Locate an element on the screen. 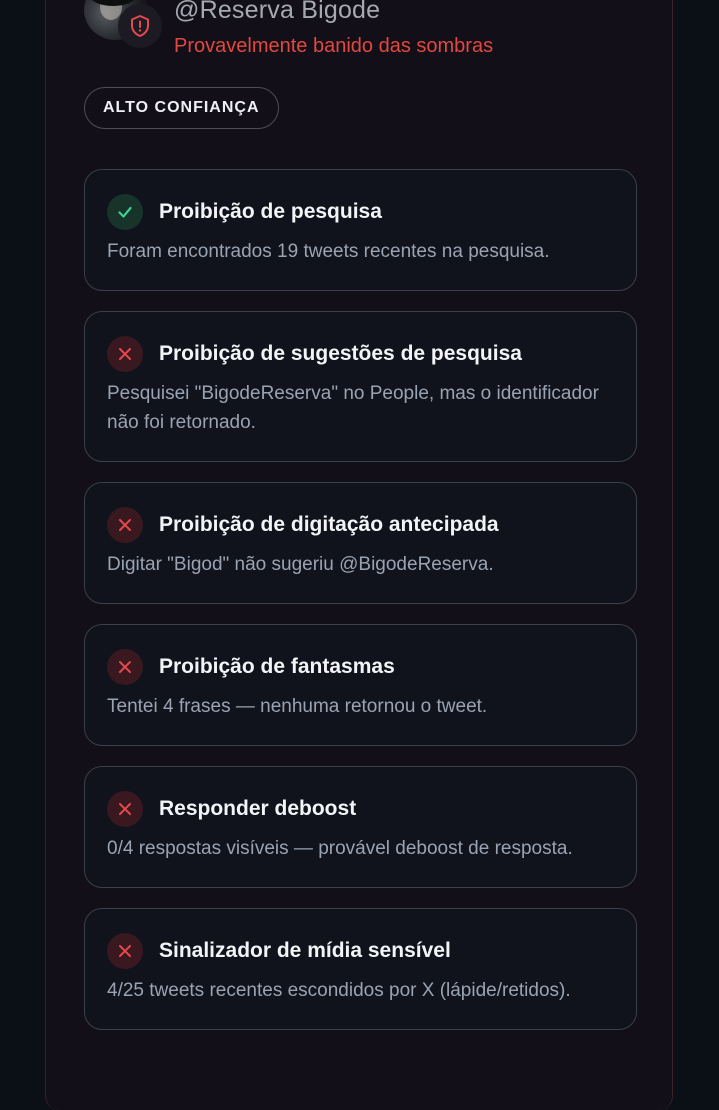 This screenshot has height=1110, width=719. check-card-header: Responder deboost is located at coordinates (360, 809).